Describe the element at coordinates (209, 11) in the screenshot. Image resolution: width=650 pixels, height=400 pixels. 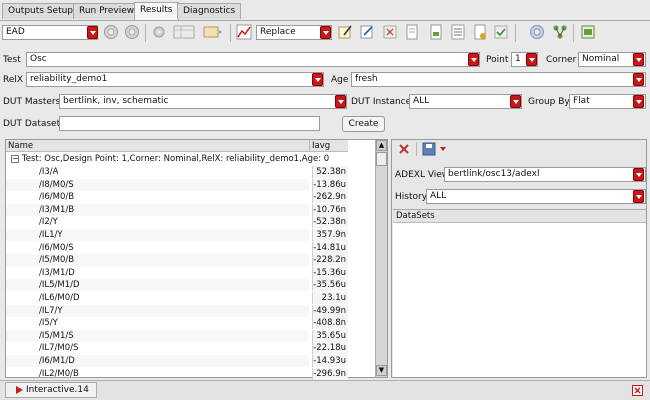
I see `tab-diagnostics: Diagnostics` at that location.